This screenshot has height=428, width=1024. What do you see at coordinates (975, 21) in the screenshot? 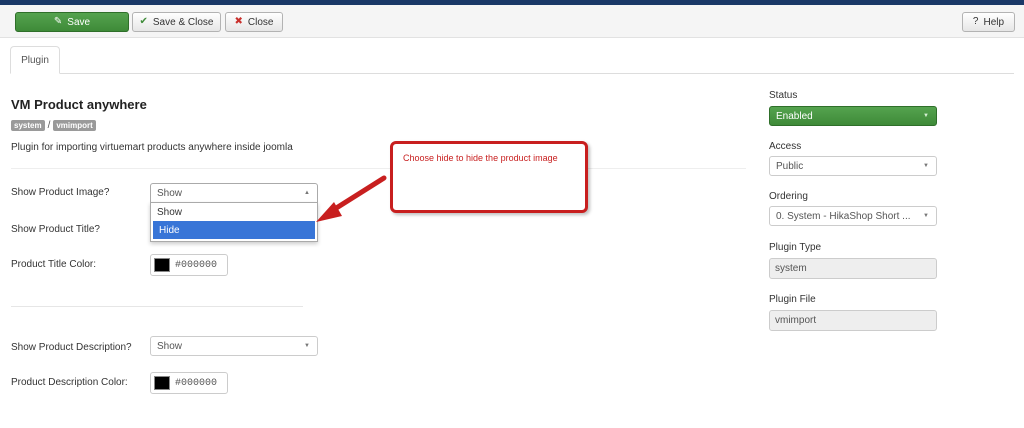
I see `question-icon: ?` at bounding box center [975, 21].